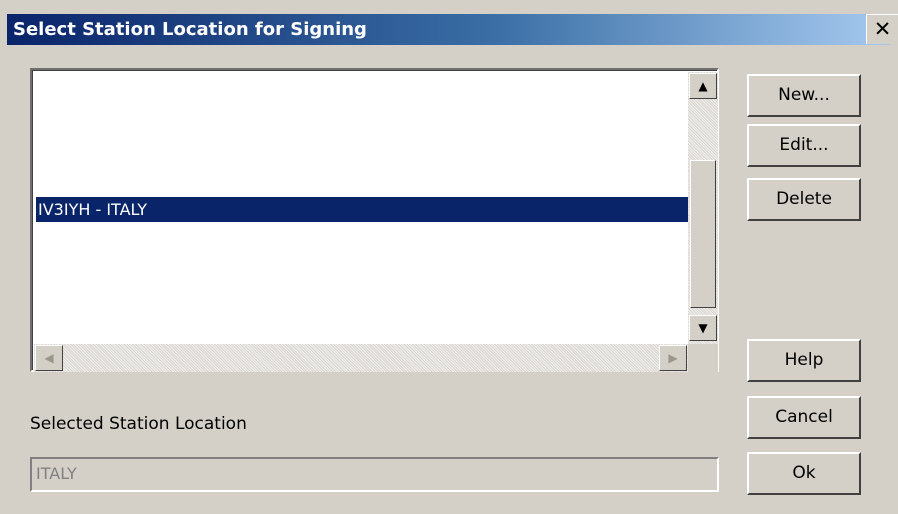 This screenshot has height=514, width=898. What do you see at coordinates (804, 199) in the screenshot?
I see `delete-button: Delete` at bounding box center [804, 199].